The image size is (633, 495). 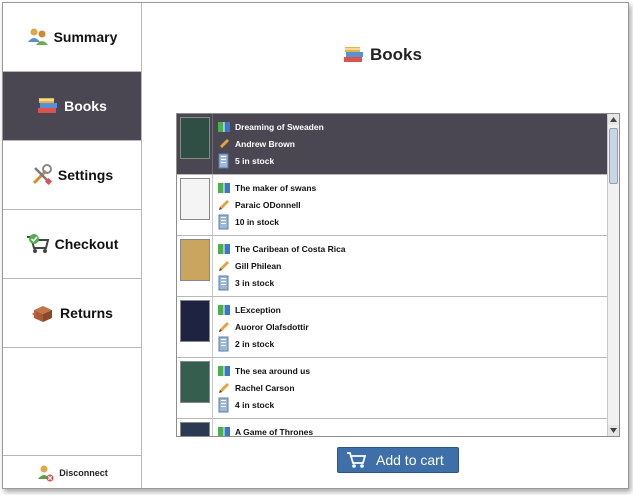 I want to click on scrollbar-thumb, so click(x=613, y=156).